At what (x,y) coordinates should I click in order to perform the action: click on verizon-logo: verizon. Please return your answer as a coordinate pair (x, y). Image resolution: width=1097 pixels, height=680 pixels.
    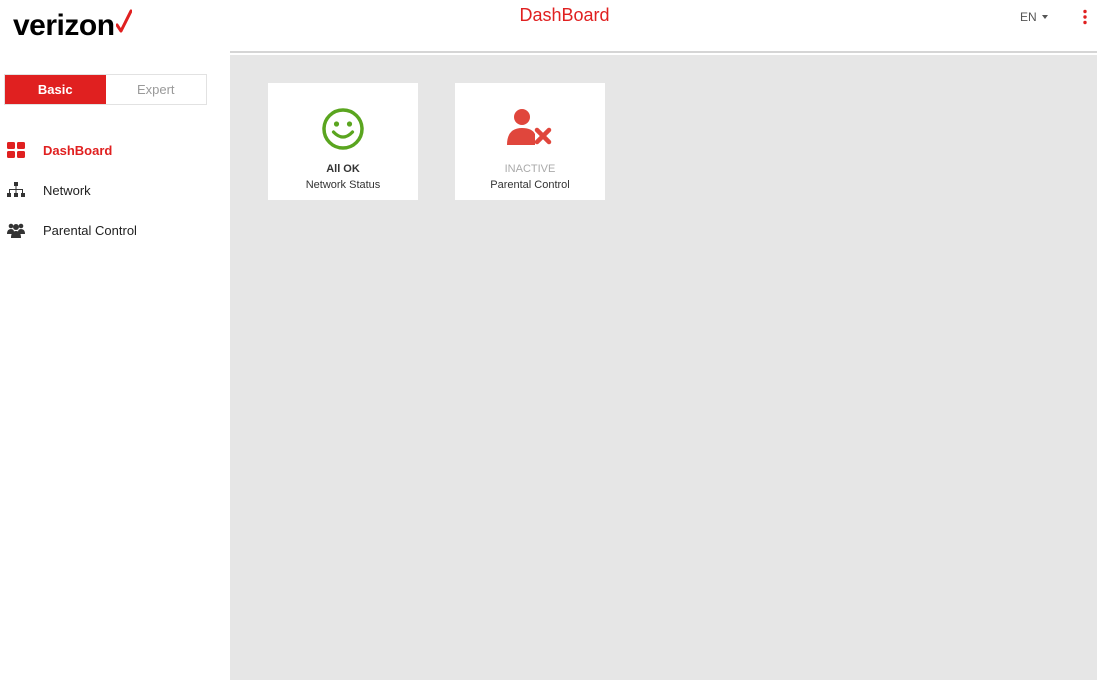
    Looking at the image, I should click on (72, 27).